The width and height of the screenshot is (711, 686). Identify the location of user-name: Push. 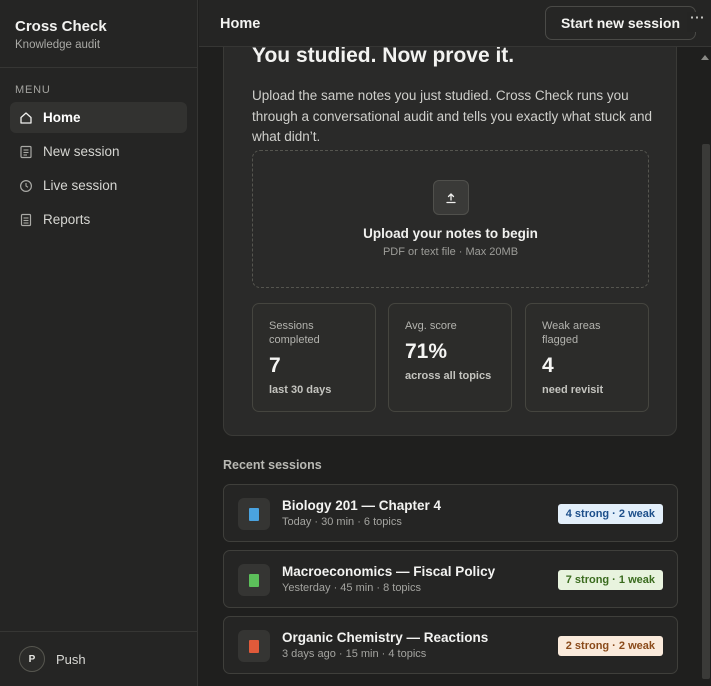
(71, 659).